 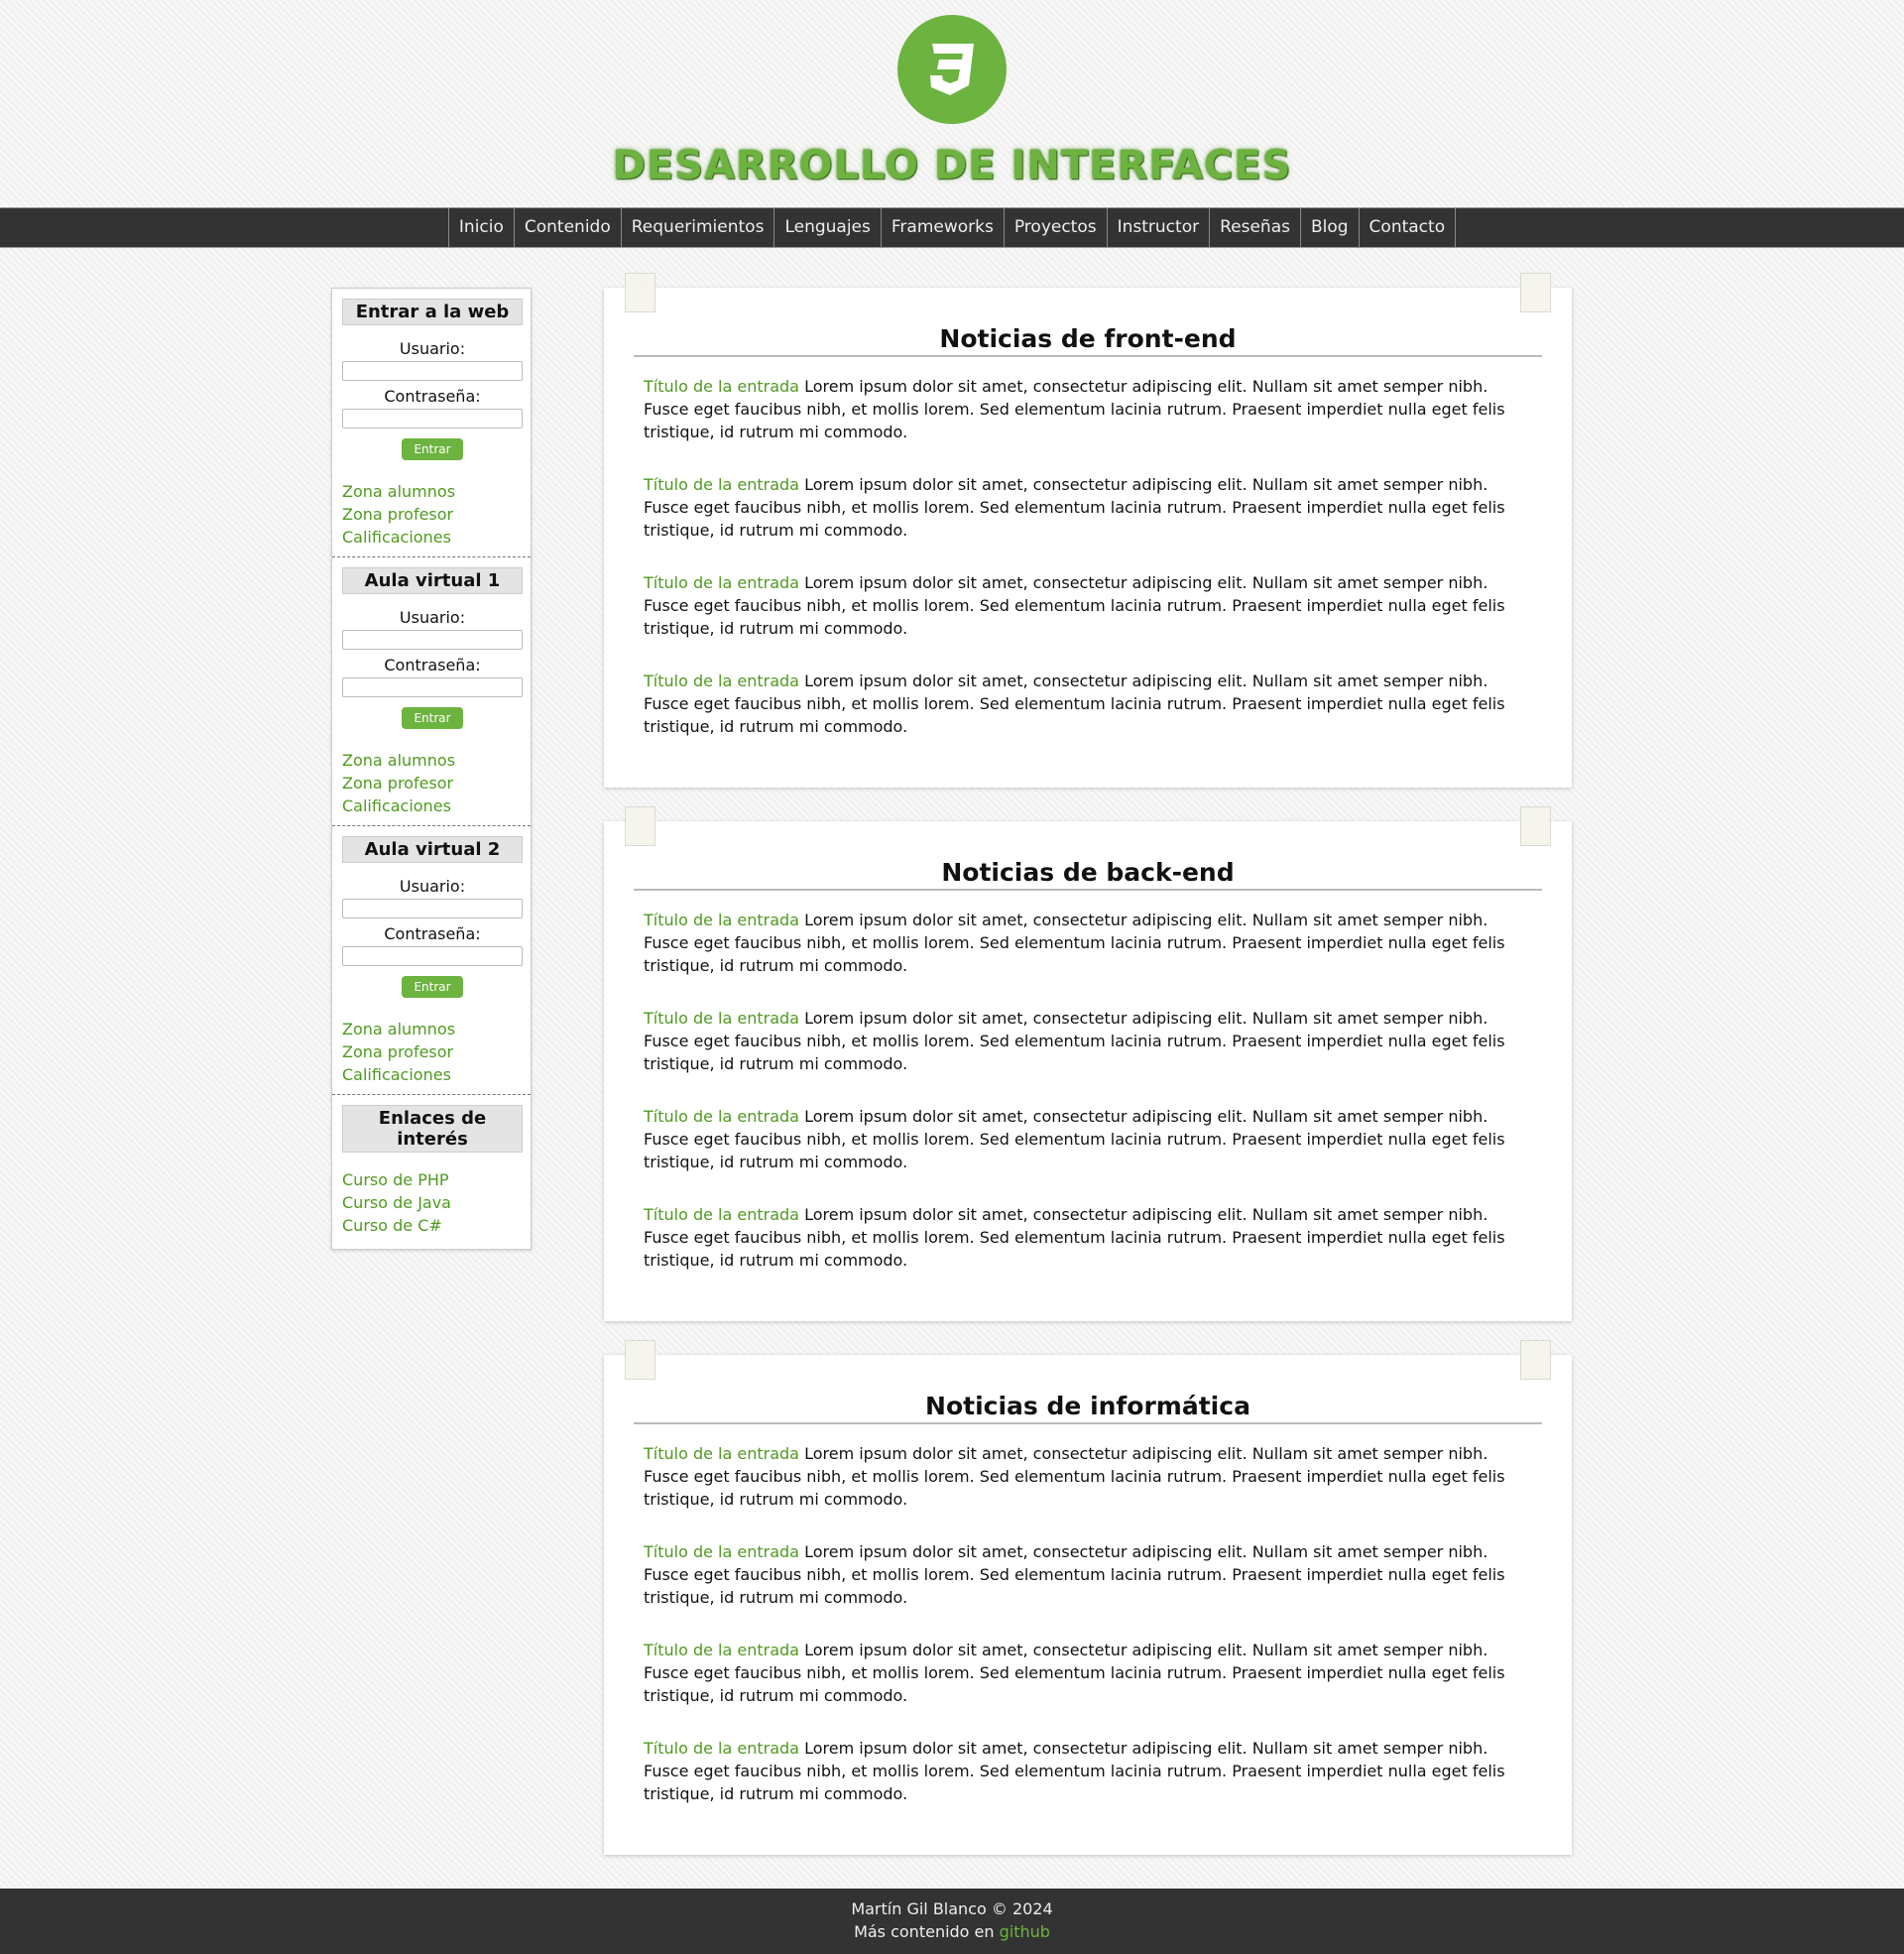 I want to click on link-curso-php: Curso de PHP, so click(x=432, y=1180).